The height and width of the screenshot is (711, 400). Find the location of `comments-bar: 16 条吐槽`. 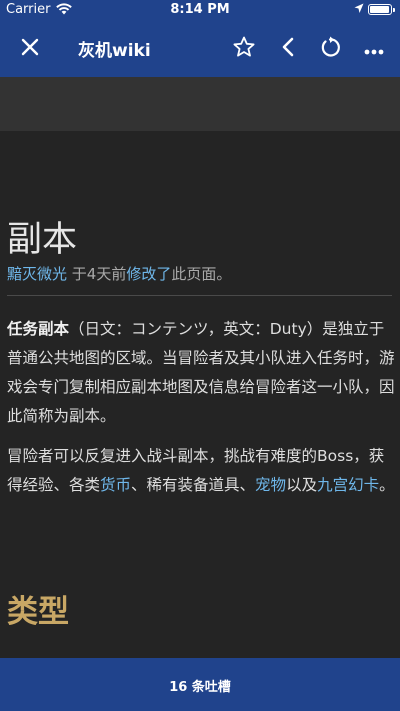

comments-bar: 16 条吐槽 is located at coordinates (200, 684).